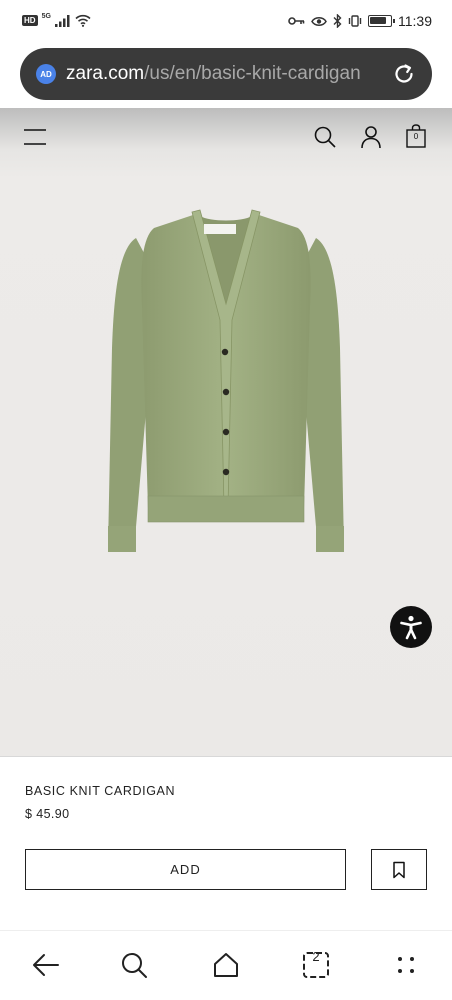 This screenshot has width=452, height=1000. What do you see at coordinates (415, 21) in the screenshot?
I see `clock: 11:39` at bounding box center [415, 21].